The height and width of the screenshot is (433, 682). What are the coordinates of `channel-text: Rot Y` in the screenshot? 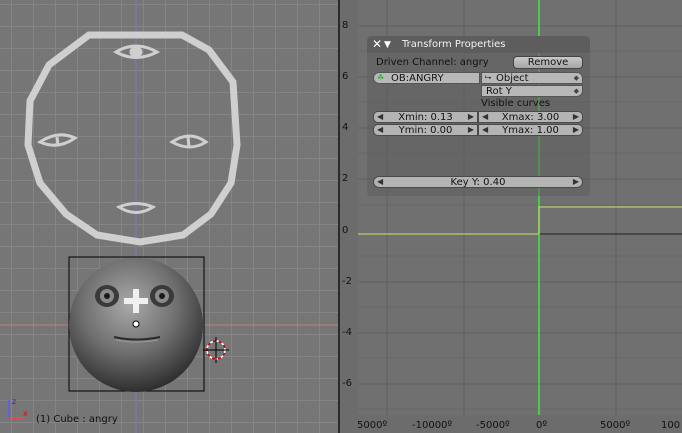 It's located at (499, 91).